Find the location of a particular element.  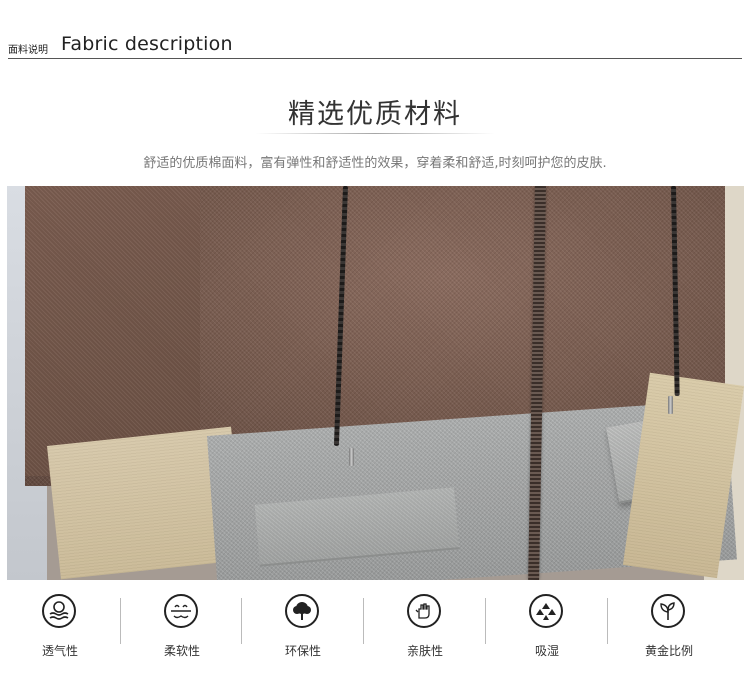

feature-moisture: 吸湿 is located at coordinates (547, 628).